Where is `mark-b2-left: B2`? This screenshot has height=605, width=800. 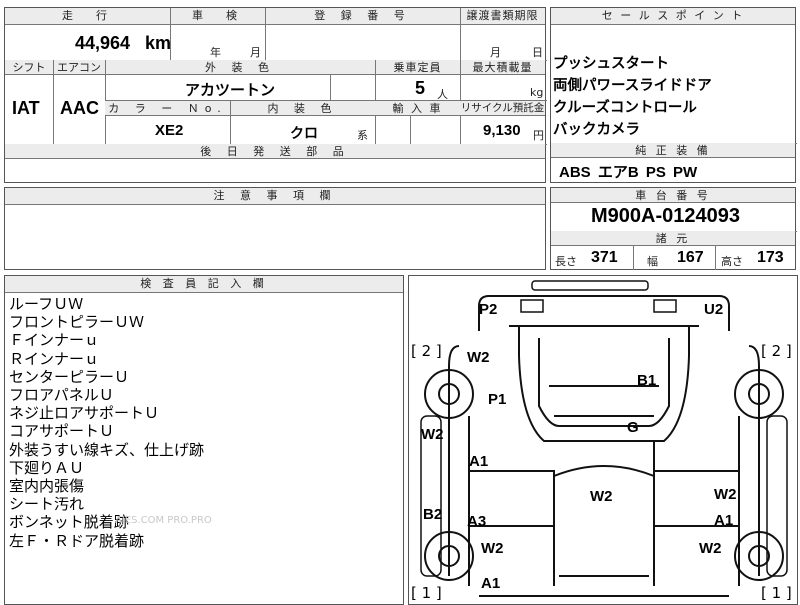
mark-b2-left: B2 is located at coordinates (433, 514).